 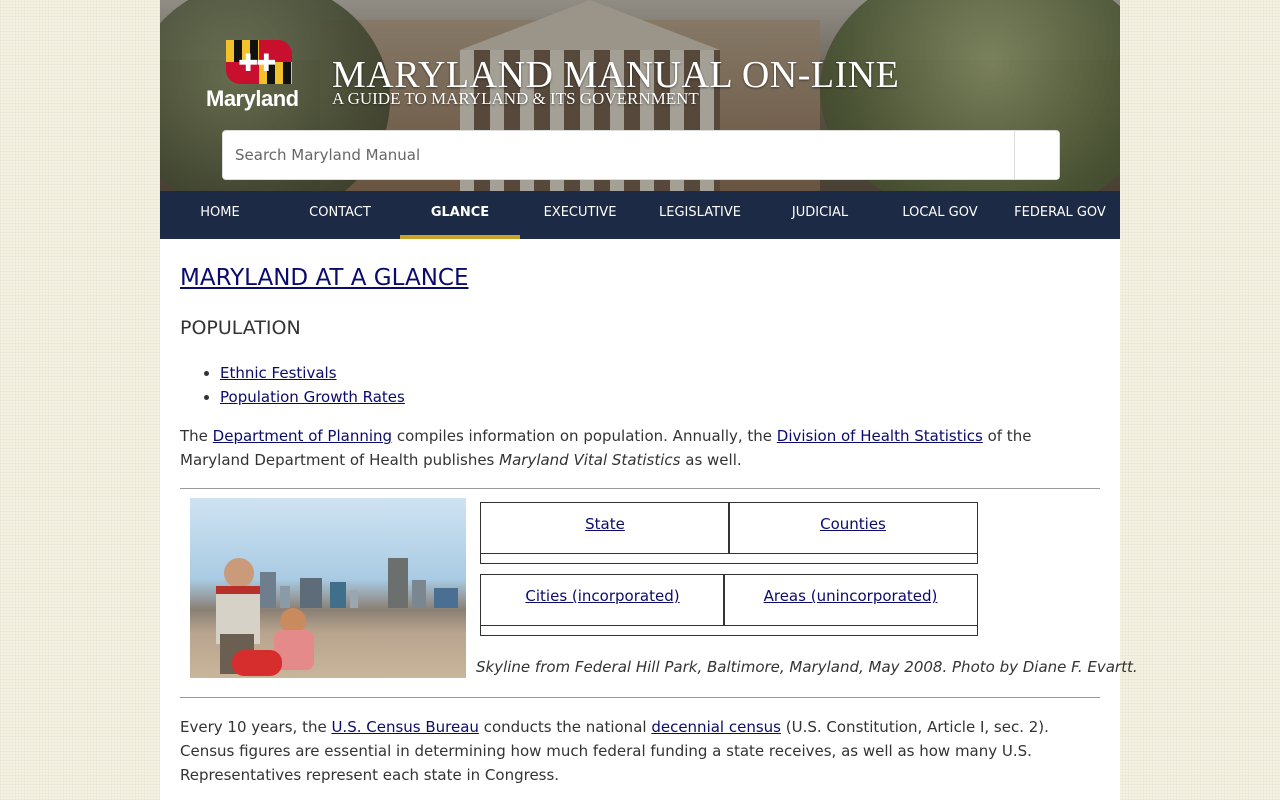 I want to click on us-census-bureau-link: U.S. Census Bureau, so click(x=404, y=727).